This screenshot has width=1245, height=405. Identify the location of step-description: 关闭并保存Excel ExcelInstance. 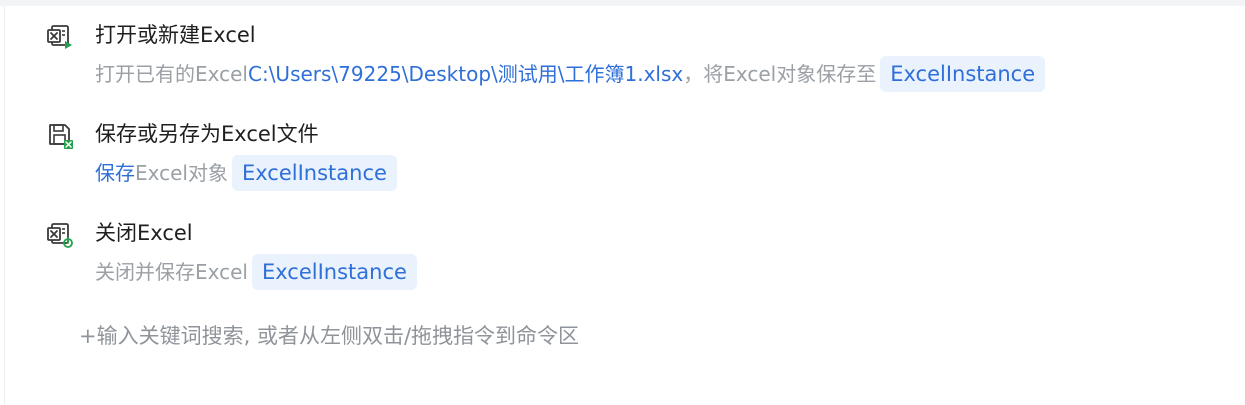
(256, 272).